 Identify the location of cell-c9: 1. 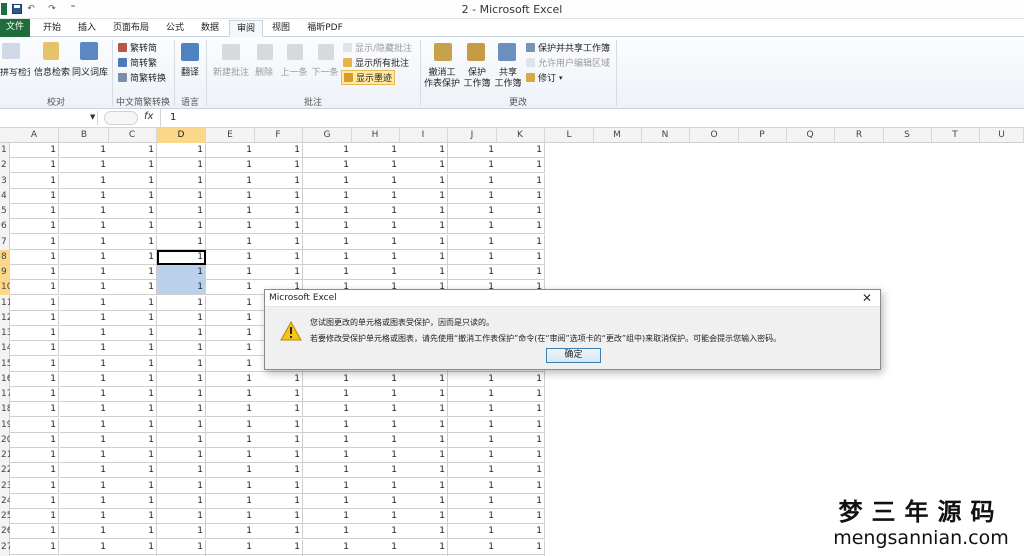
(132, 272).